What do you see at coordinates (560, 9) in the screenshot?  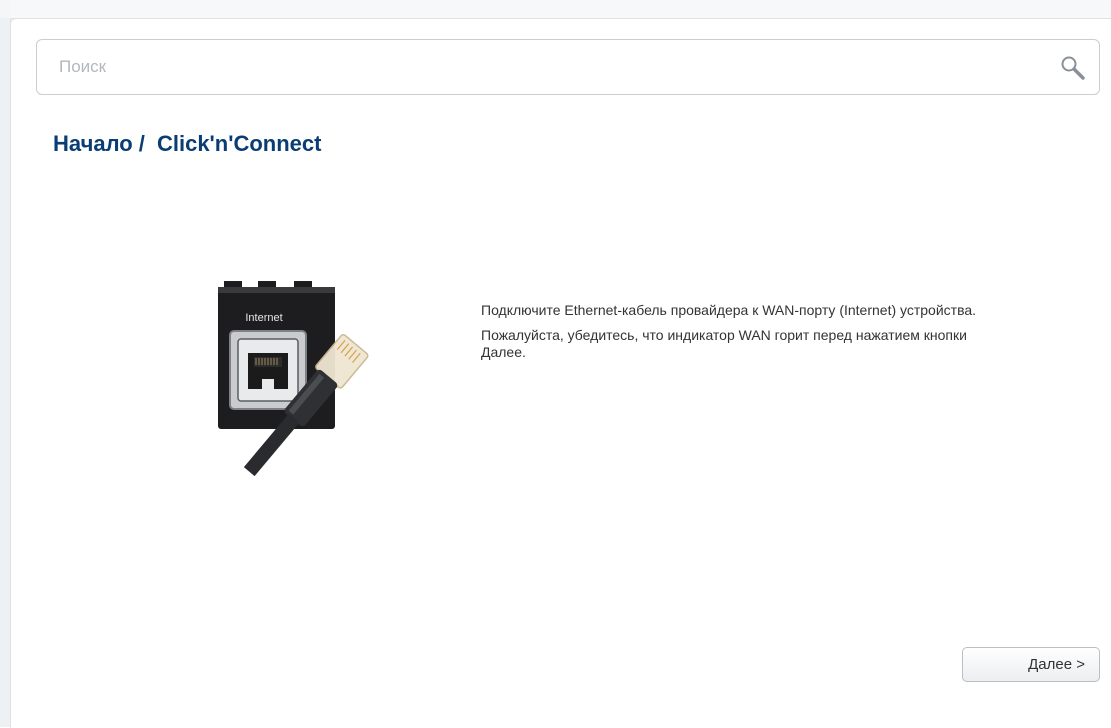 I see `top-bar` at bounding box center [560, 9].